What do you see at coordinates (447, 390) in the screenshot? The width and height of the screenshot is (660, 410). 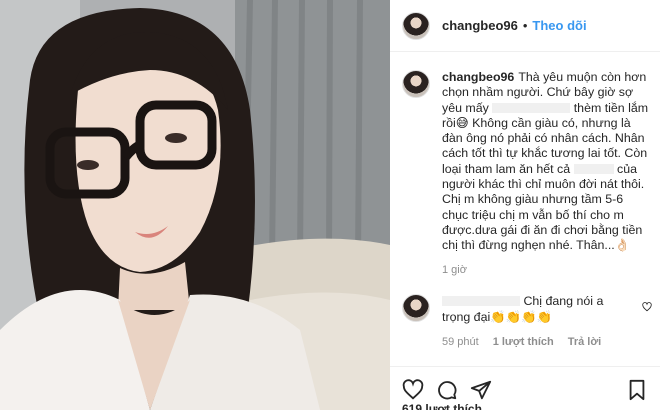 I see `comment-icon` at bounding box center [447, 390].